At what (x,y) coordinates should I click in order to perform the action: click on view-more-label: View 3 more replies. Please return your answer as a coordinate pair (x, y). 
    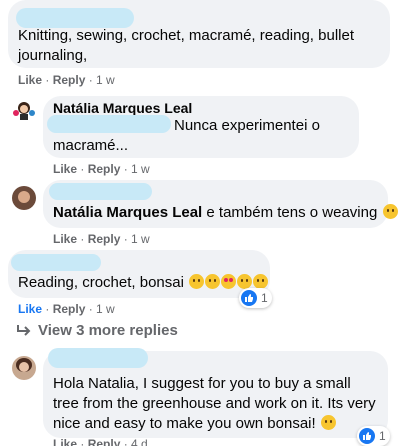
    Looking at the image, I should click on (108, 330).